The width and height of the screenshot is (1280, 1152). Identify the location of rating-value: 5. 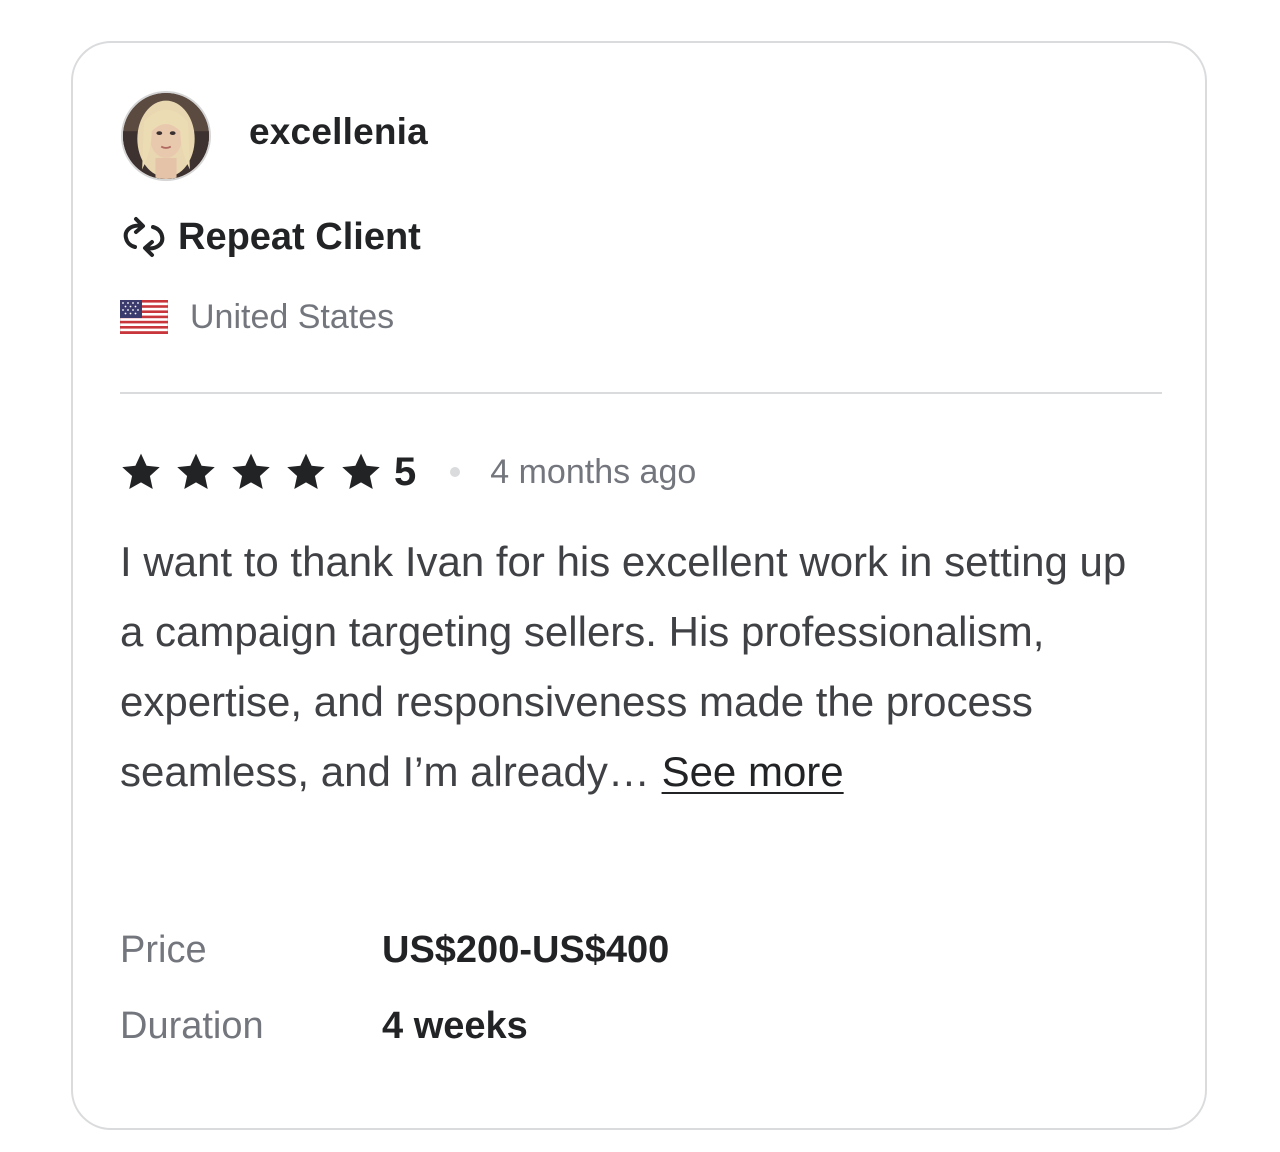
(405, 471).